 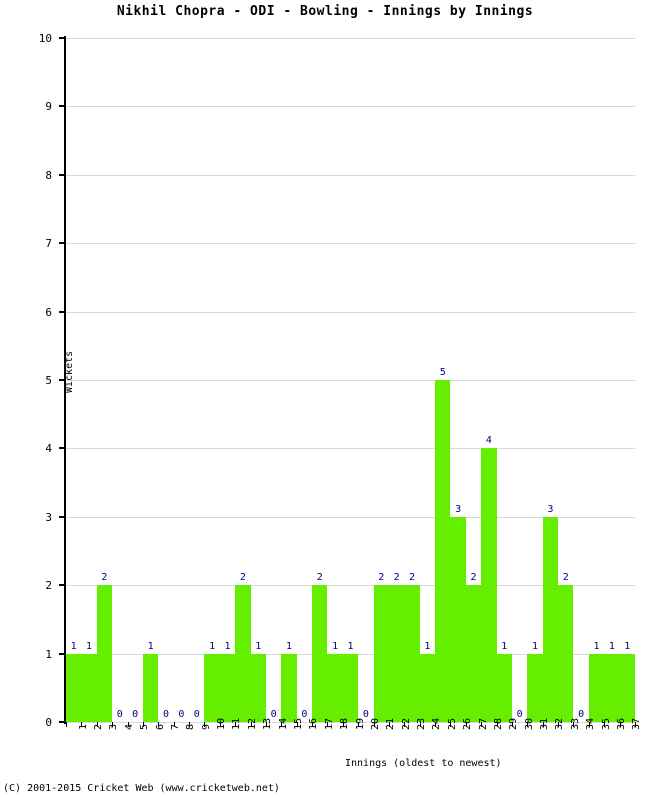 I want to click on x-tick-label: 14, so click(x=283, y=723).